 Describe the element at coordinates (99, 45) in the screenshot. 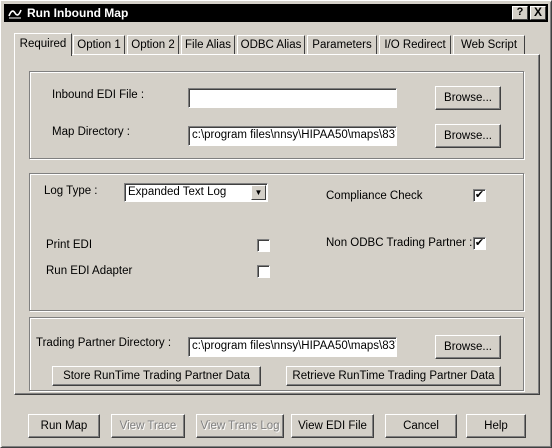

I see `tab-option-1: Option 1` at that location.